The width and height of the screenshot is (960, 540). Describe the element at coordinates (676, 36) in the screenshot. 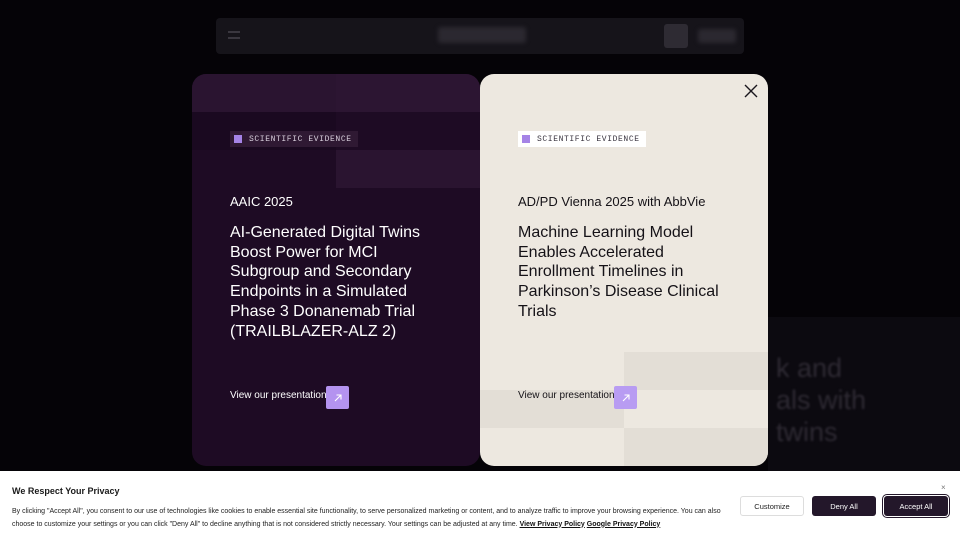

I see `nav-square-button` at that location.